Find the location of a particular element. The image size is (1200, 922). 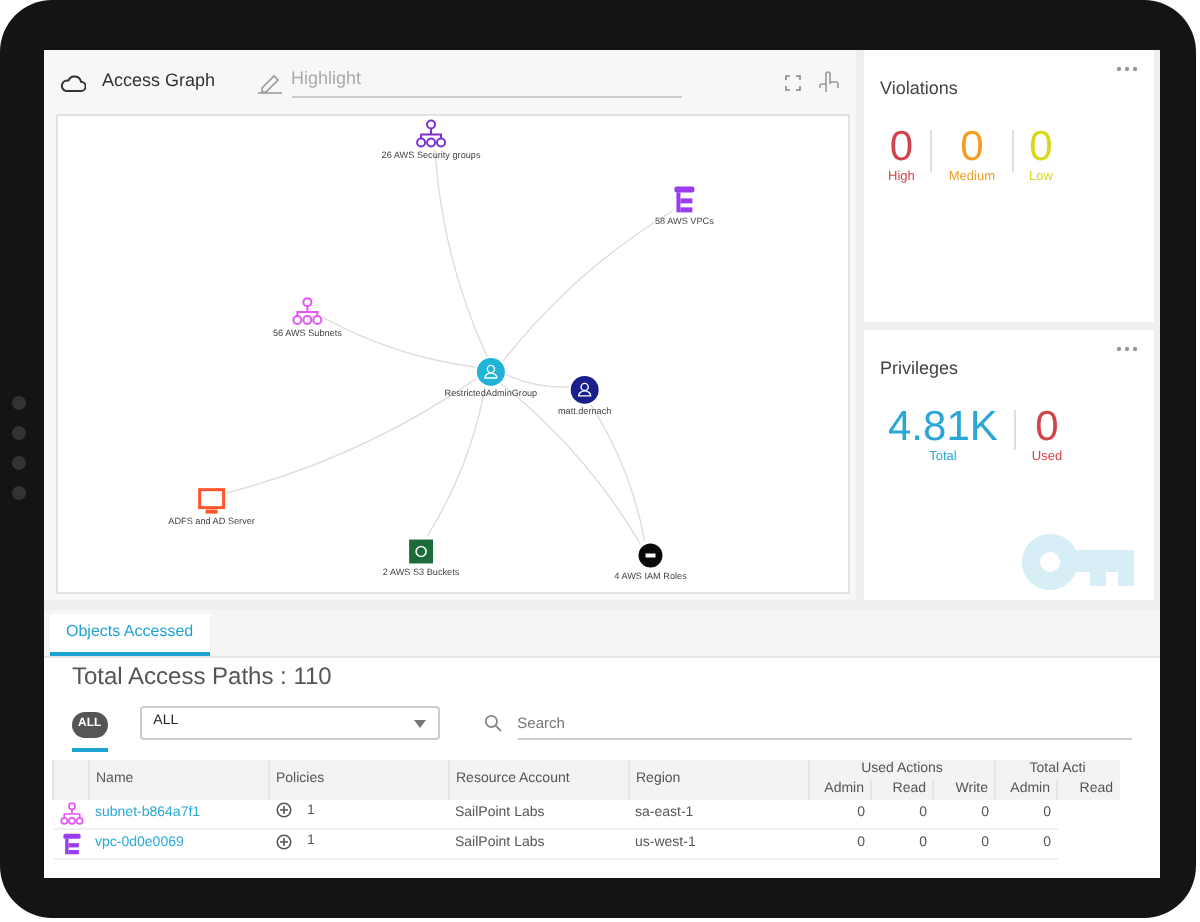

bucket-icon is located at coordinates (421, 551).